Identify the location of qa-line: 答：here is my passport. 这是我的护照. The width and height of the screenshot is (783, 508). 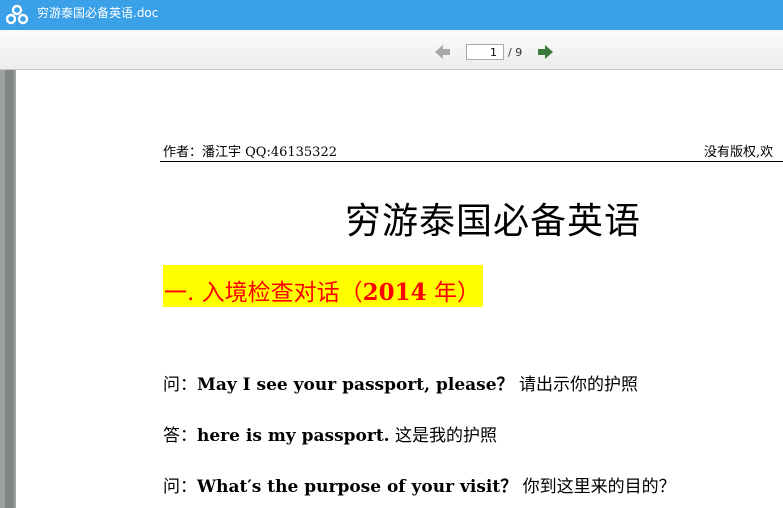
(330, 433).